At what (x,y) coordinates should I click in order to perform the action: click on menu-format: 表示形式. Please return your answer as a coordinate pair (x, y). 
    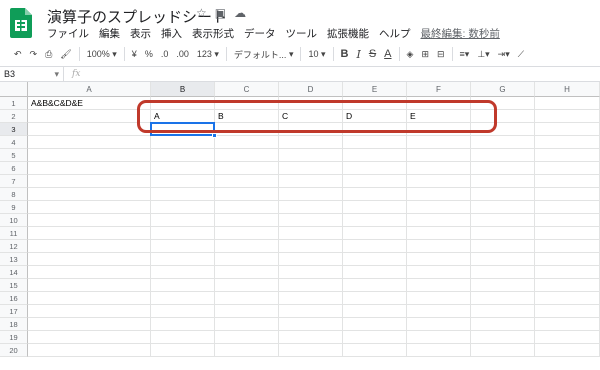
    Looking at the image, I should click on (213, 33).